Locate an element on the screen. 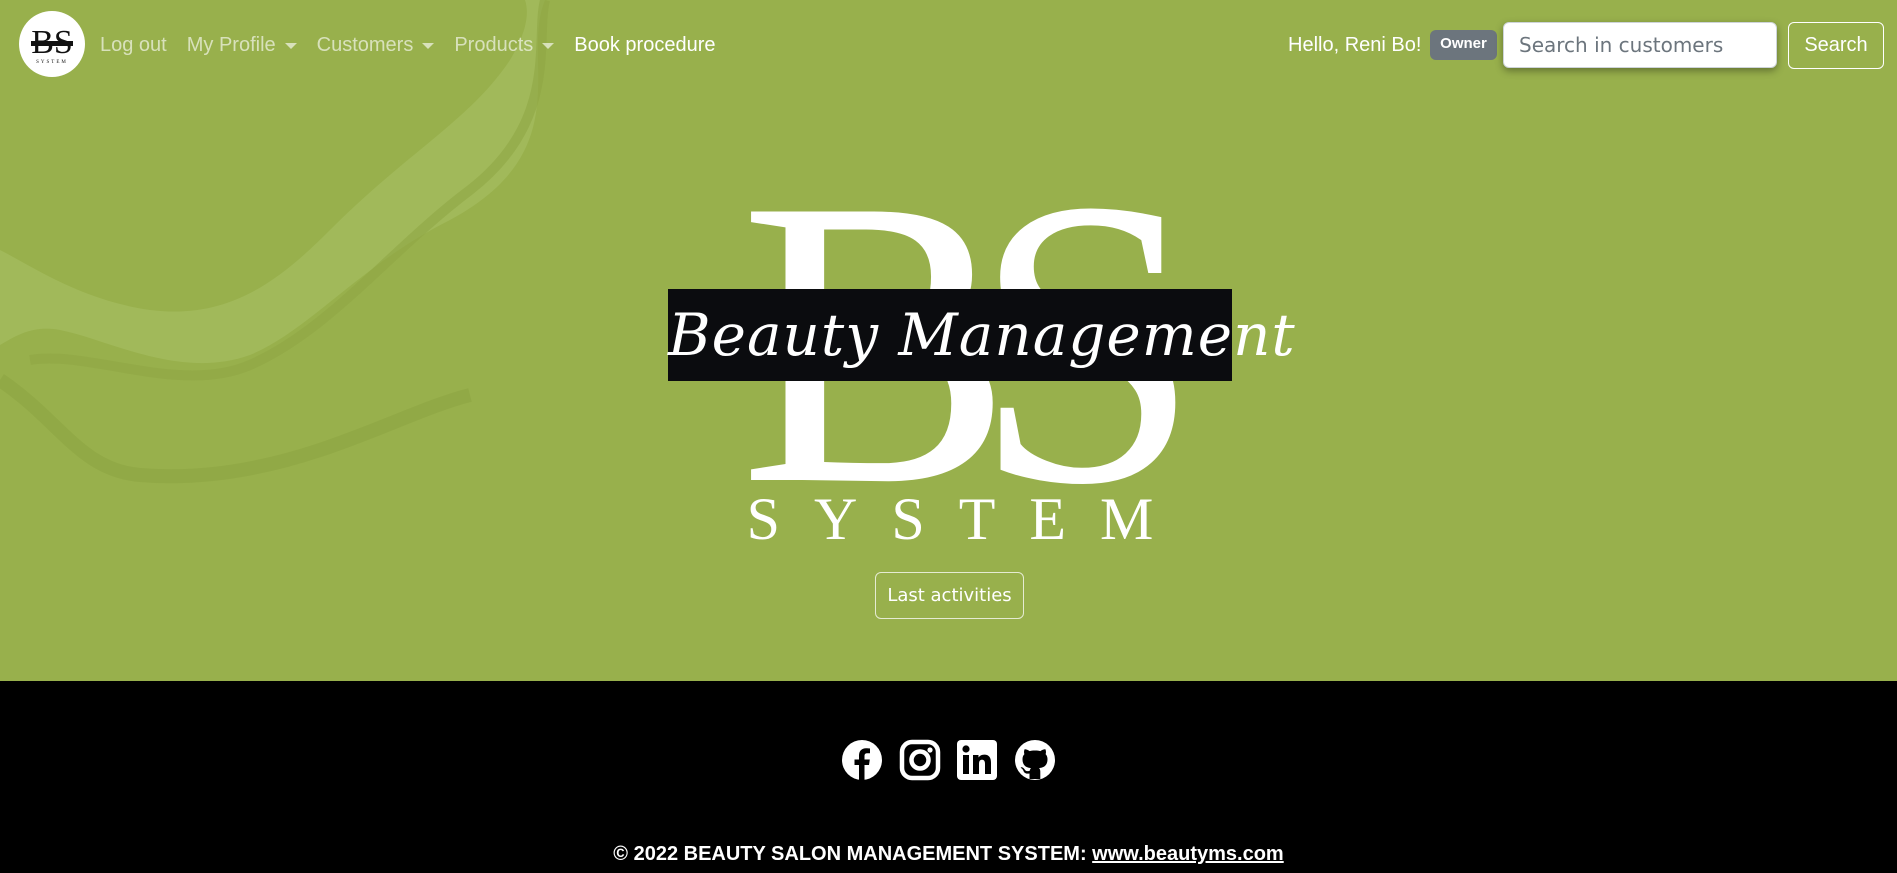 Image resolution: width=1897 pixels, height=873 pixels. navbar-brand-logo: BS SYSTEM is located at coordinates (52, 44).